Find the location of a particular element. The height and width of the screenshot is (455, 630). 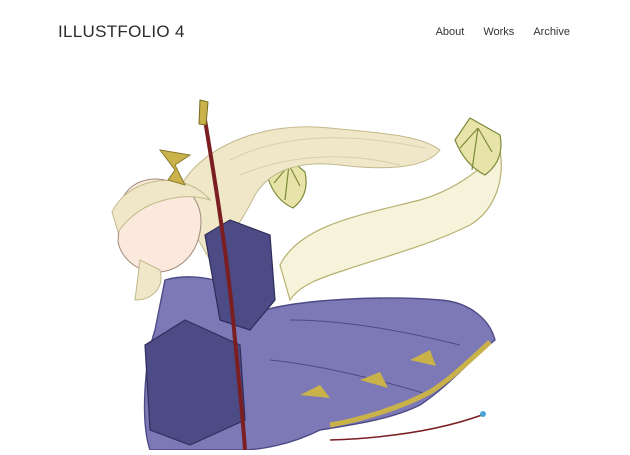

nav-archive-link: Archive is located at coordinates (551, 32).